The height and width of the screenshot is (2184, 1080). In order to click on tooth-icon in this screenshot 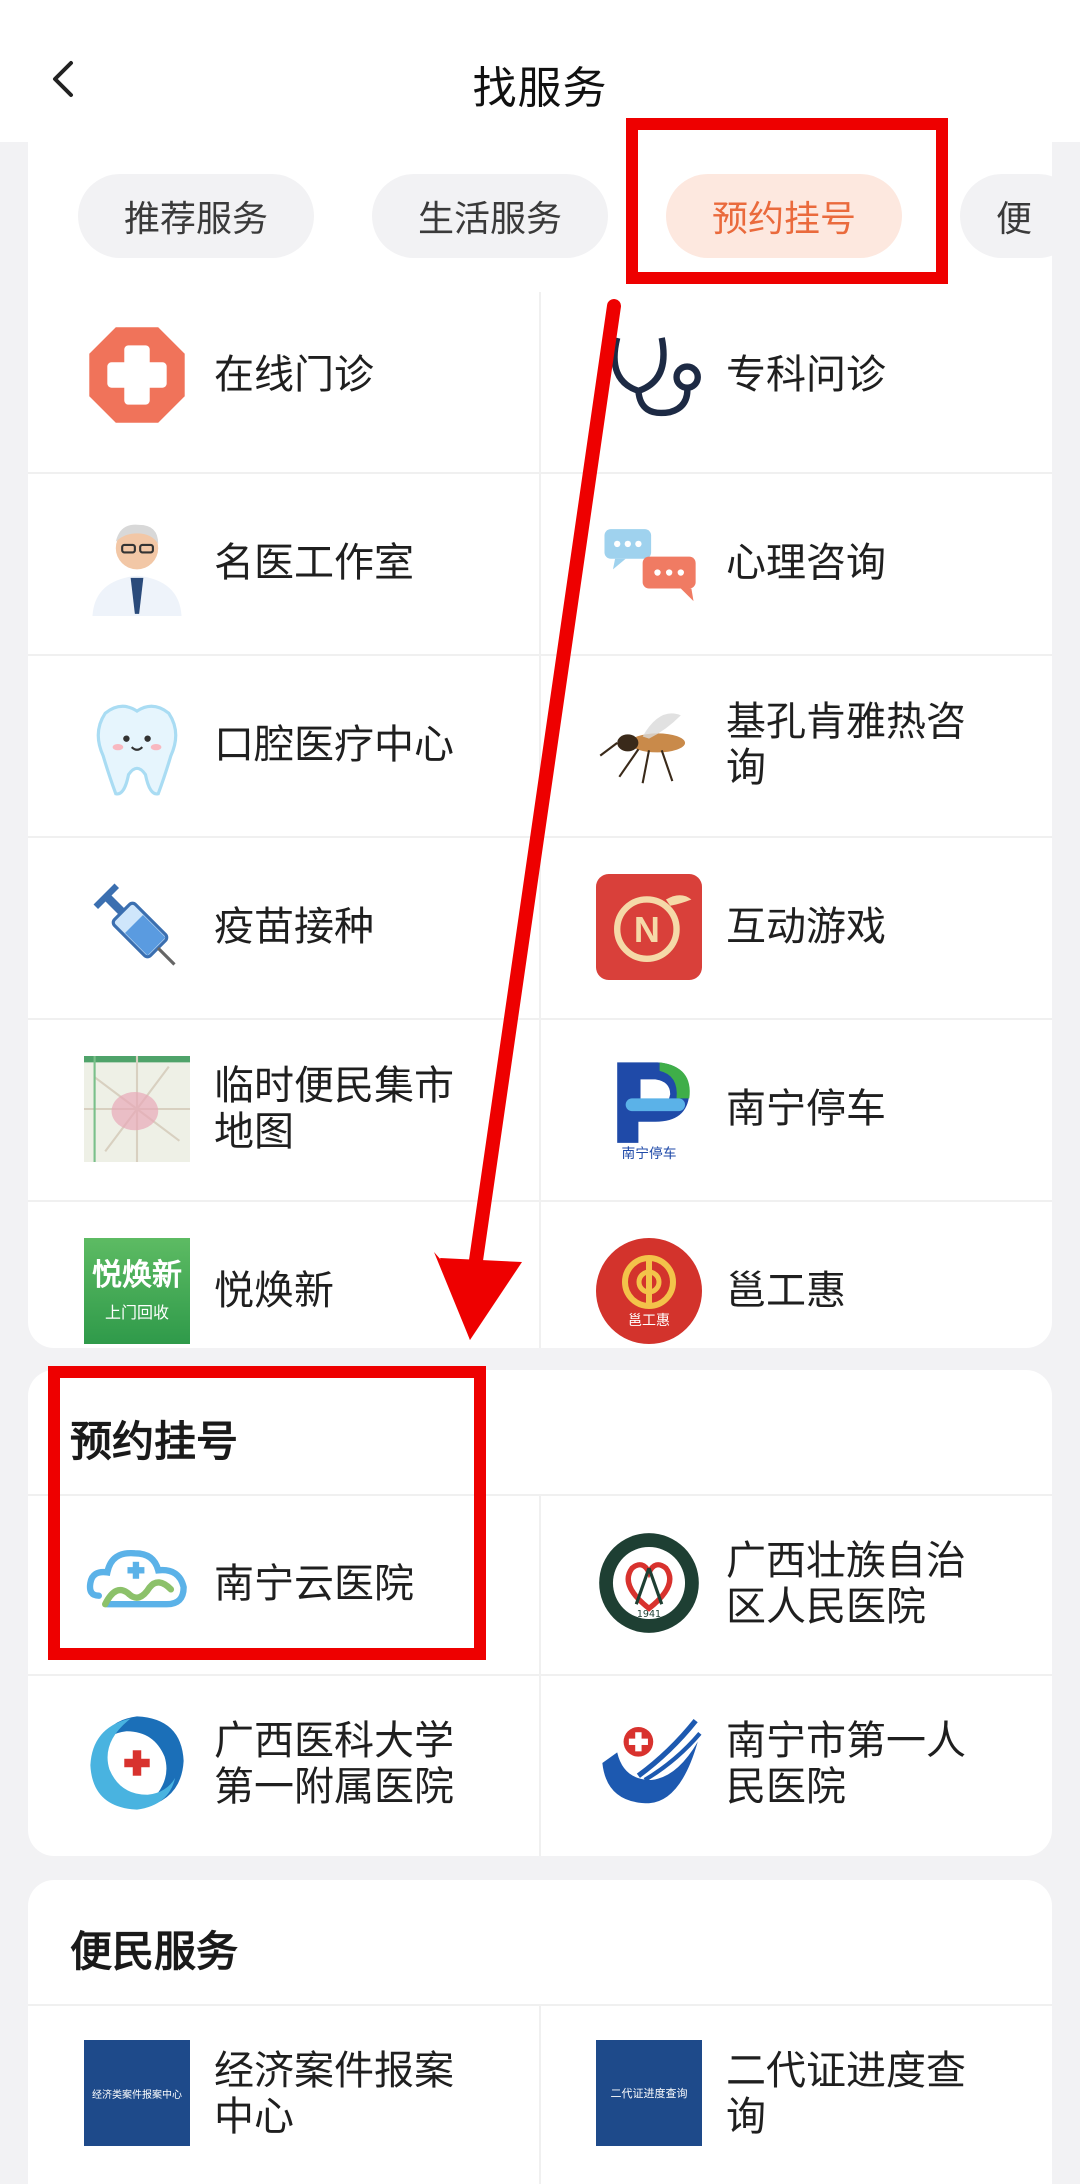, I will do `click(137, 750)`.